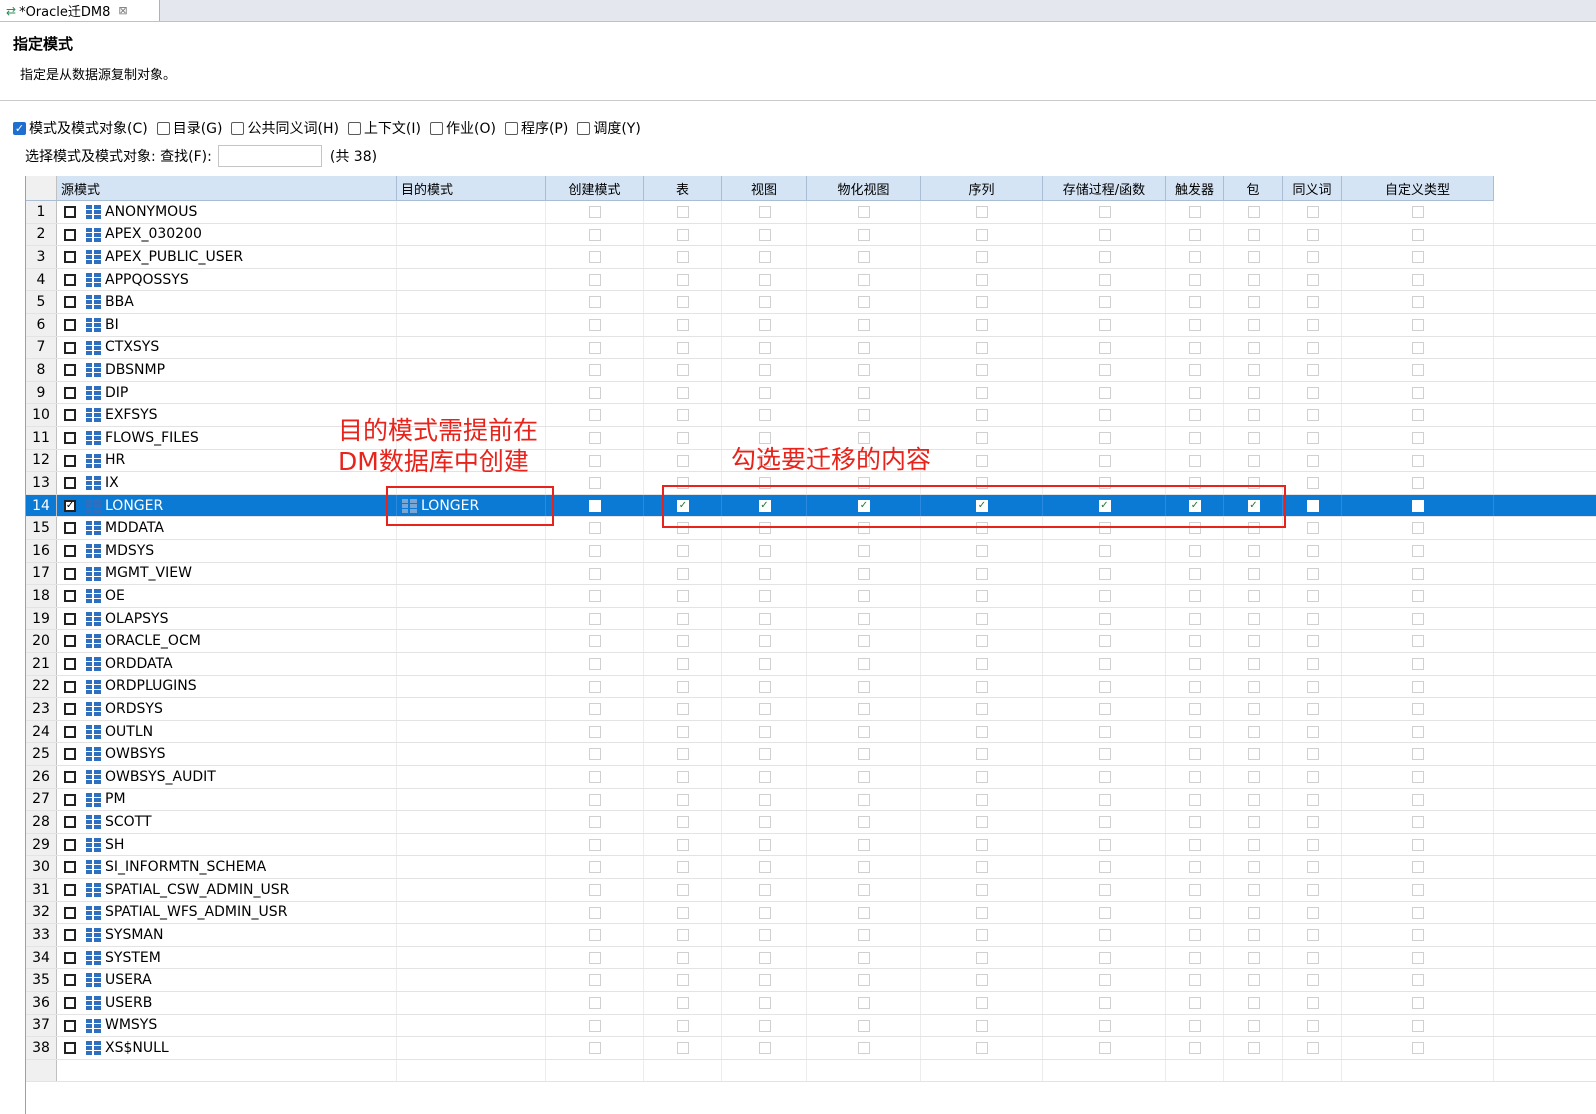  I want to click on option-6: 调度(Y), so click(609, 128).